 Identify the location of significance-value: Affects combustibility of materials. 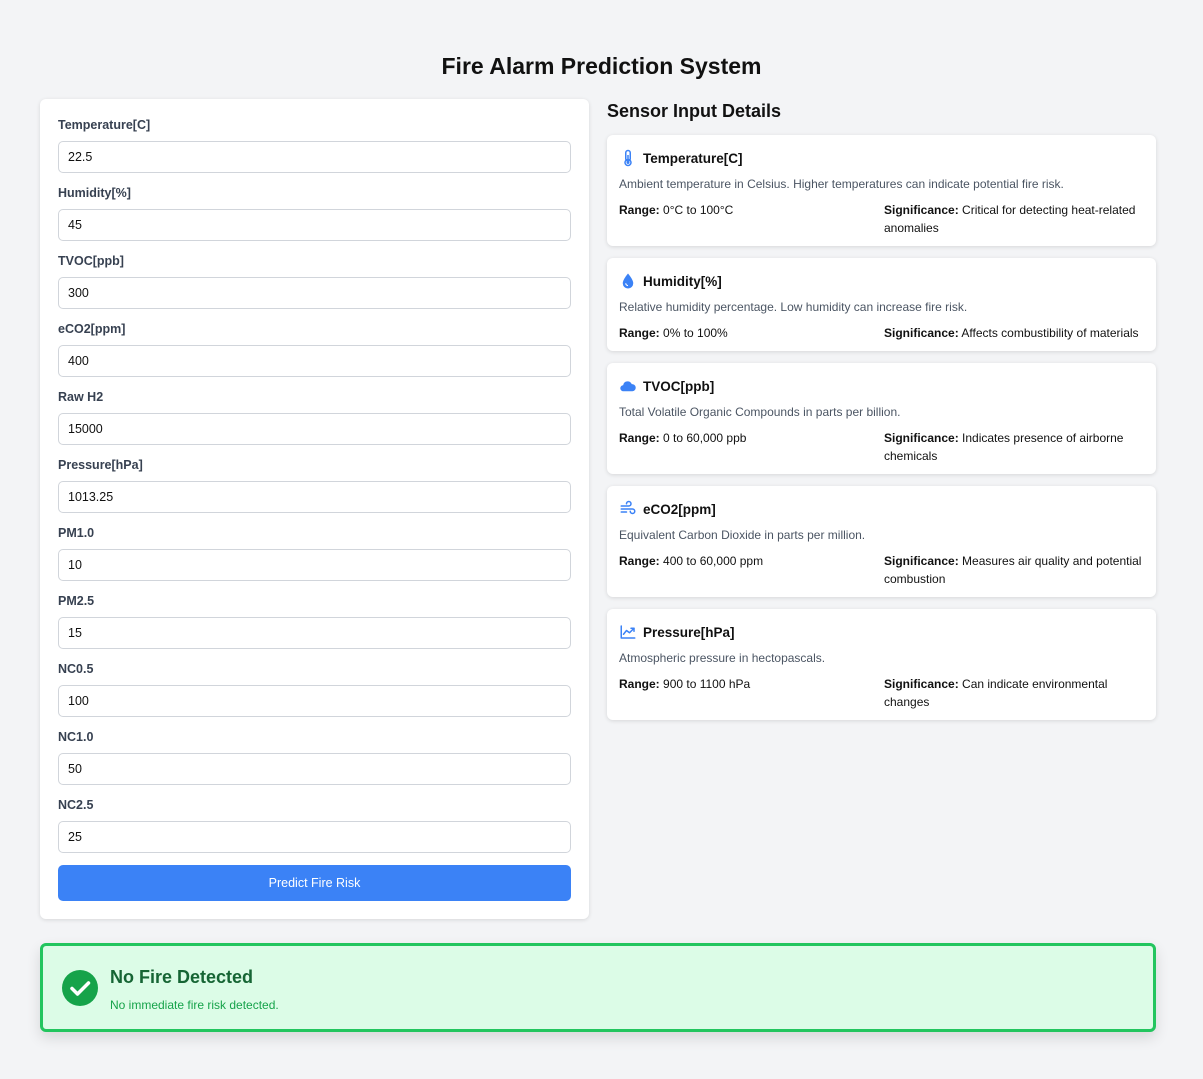
(1050, 333).